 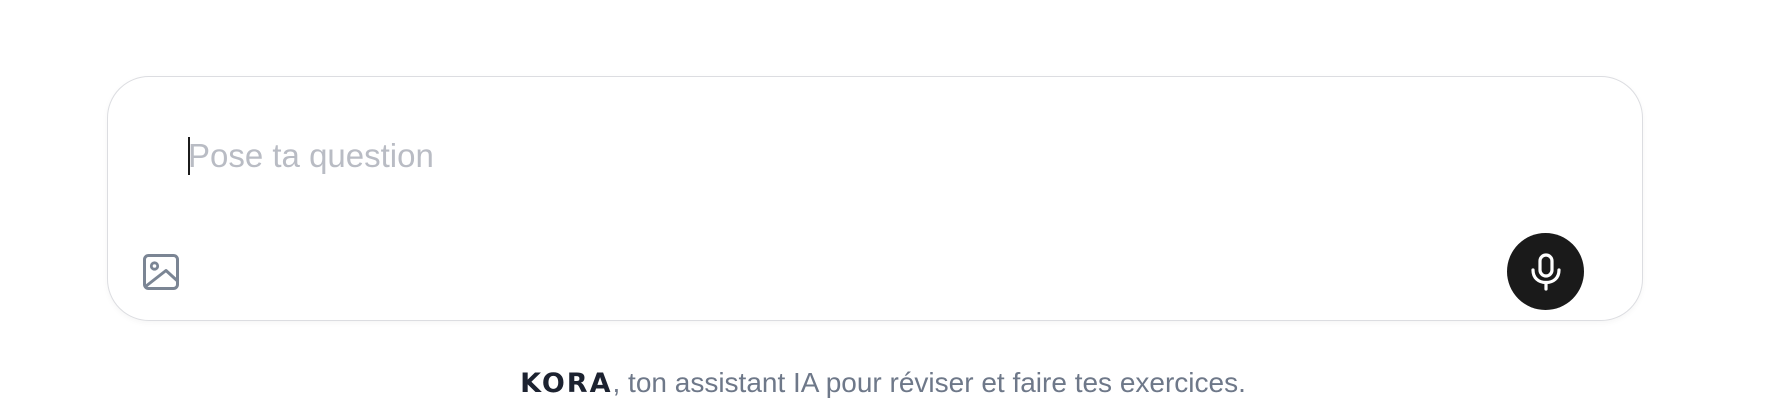 I want to click on text-caret, so click(x=189, y=156).